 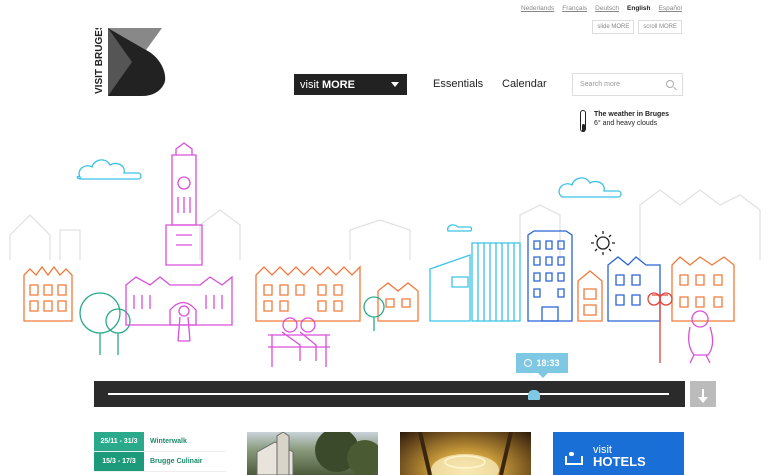 I want to click on orange-houses-middle, so click(x=337, y=293).